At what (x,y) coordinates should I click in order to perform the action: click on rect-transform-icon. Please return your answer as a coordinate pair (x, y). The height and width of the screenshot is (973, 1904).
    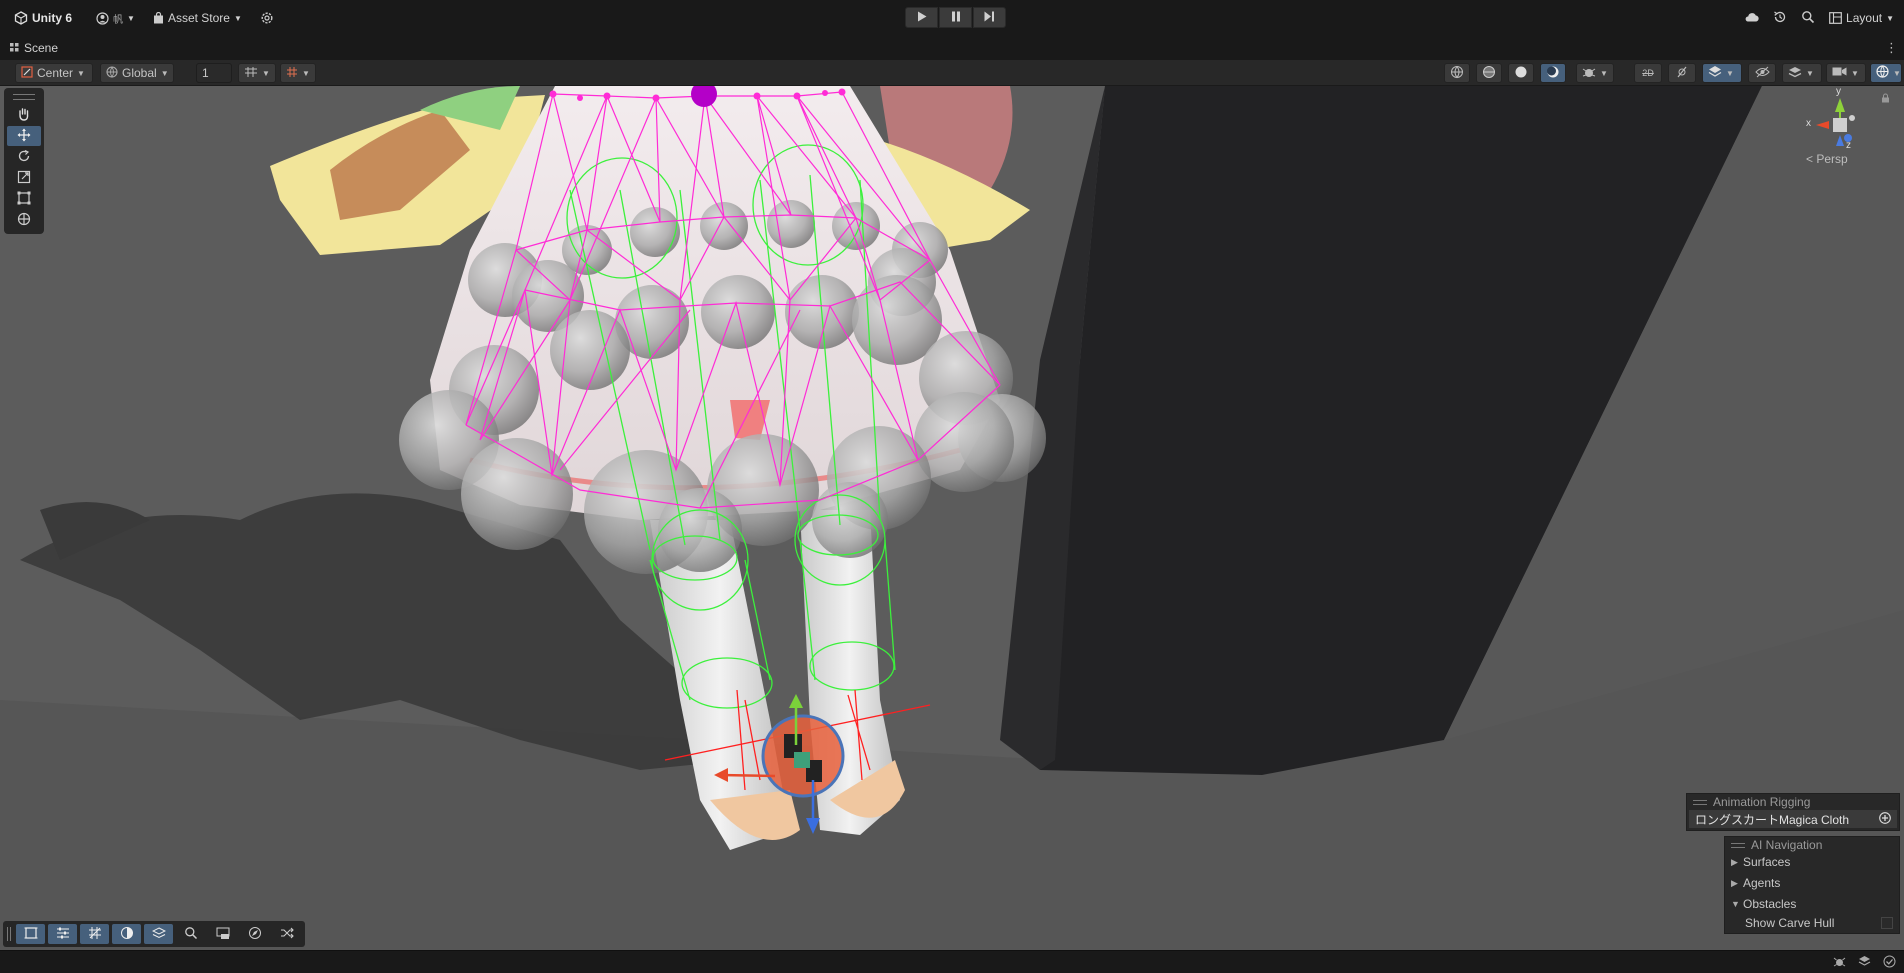
    Looking at the image, I should click on (24, 199).